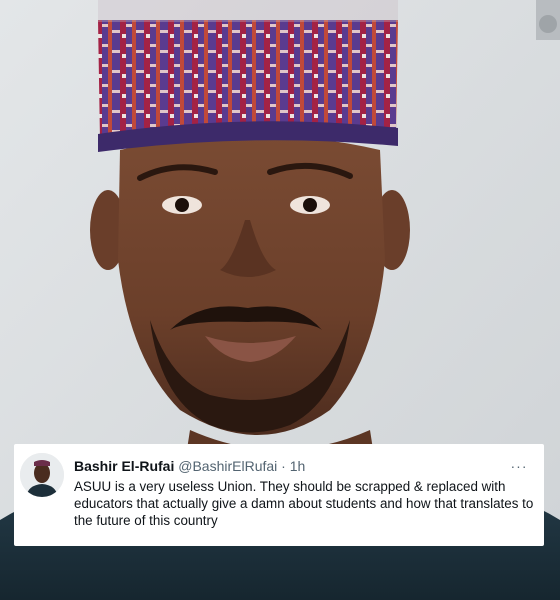 This screenshot has height=600, width=560. I want to click on user-handle: @BashirElRufai, so click(227, 466).